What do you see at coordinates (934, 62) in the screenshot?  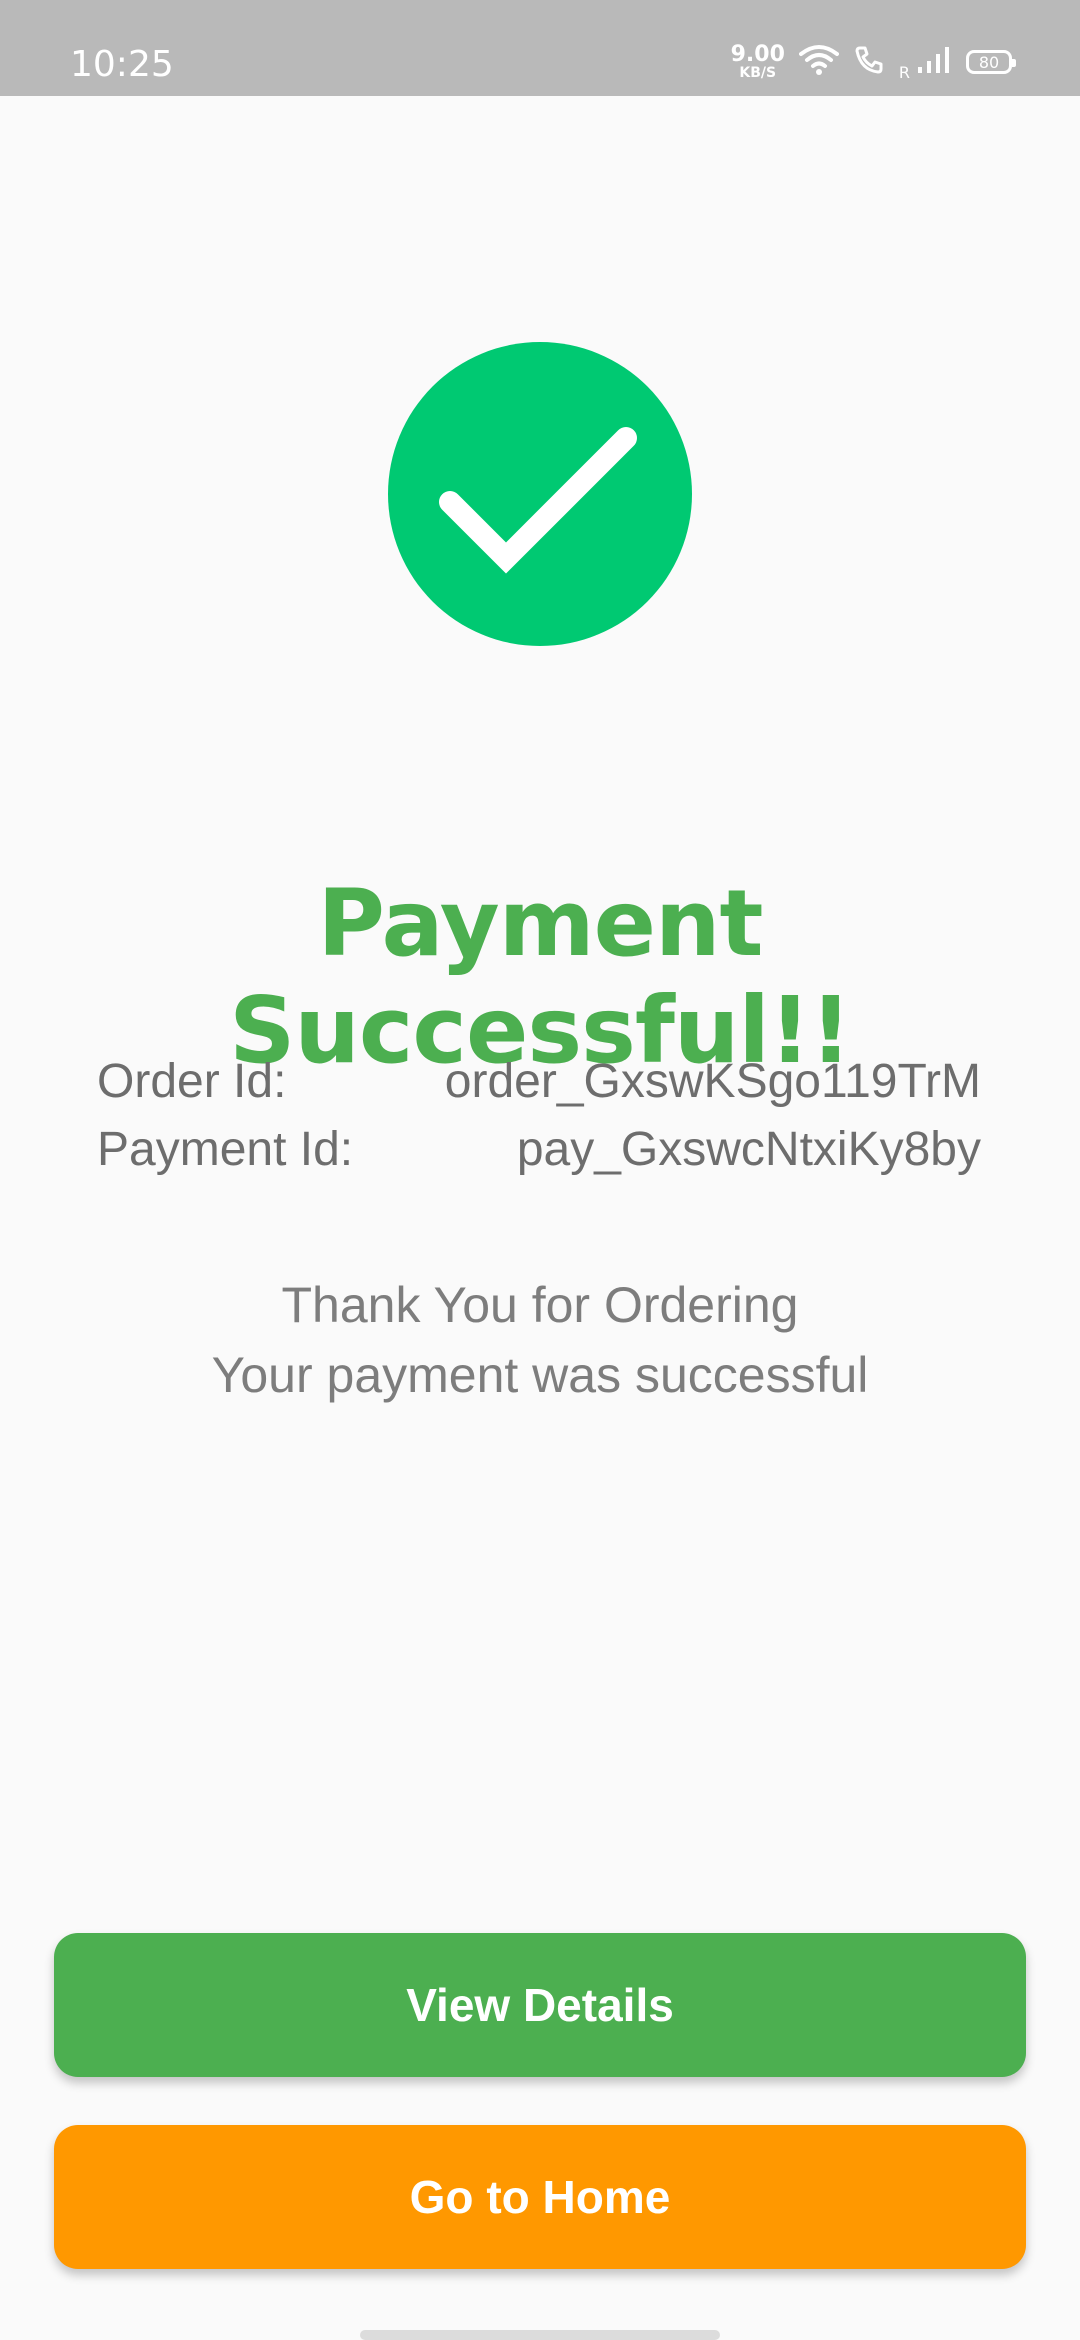 I see `signal-icon` at bounding box center [934, 62].